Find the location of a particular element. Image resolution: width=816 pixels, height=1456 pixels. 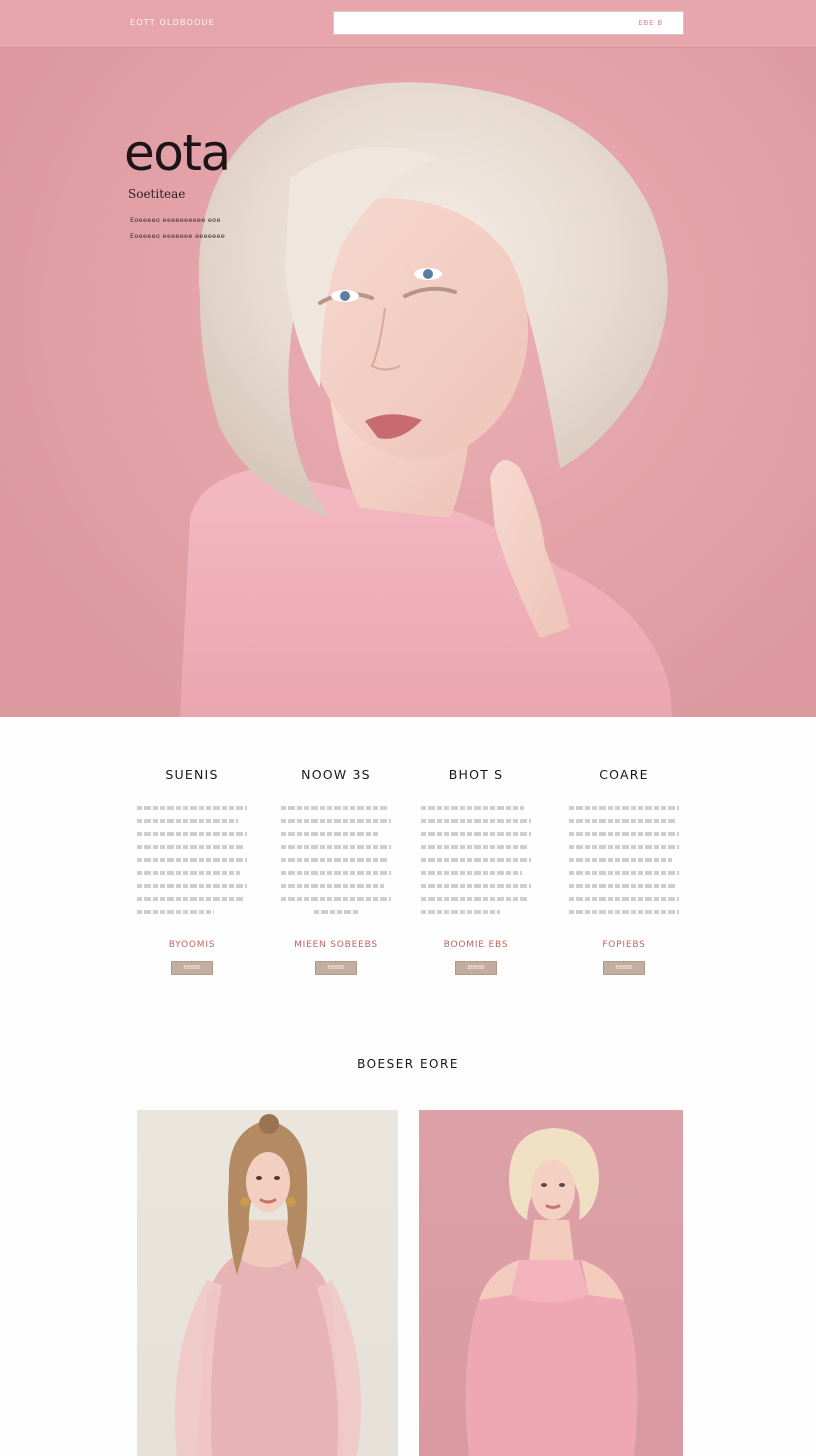

feature-link: MIEEN SOBEEBS is located at coordinates (336, 945).